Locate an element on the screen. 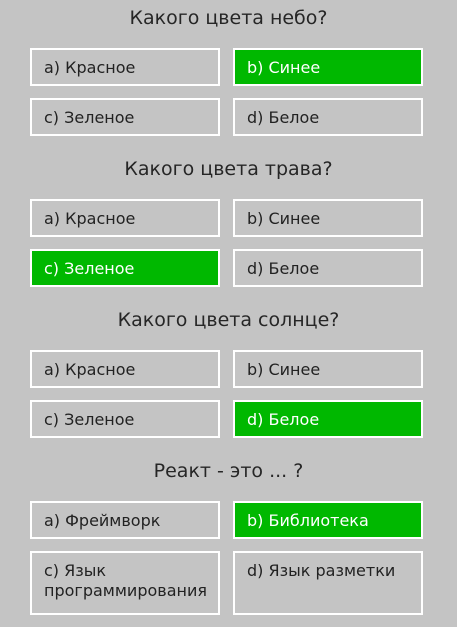 This screenshot has height=627, width=457. answer-b: b) Библиотека is located at coordinates (328, 520).